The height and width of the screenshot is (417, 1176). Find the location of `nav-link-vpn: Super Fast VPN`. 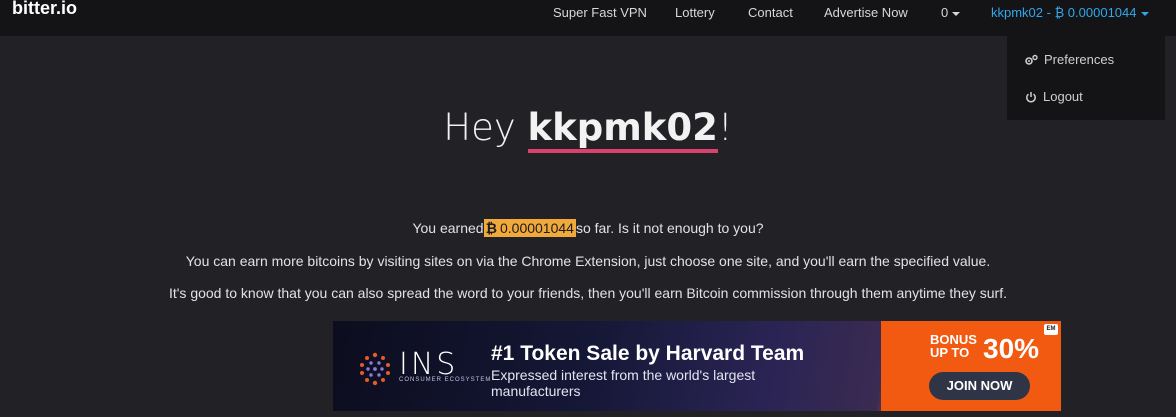

nav-link-vpn: Super Fast VPN is located at coordinates (600, 12).